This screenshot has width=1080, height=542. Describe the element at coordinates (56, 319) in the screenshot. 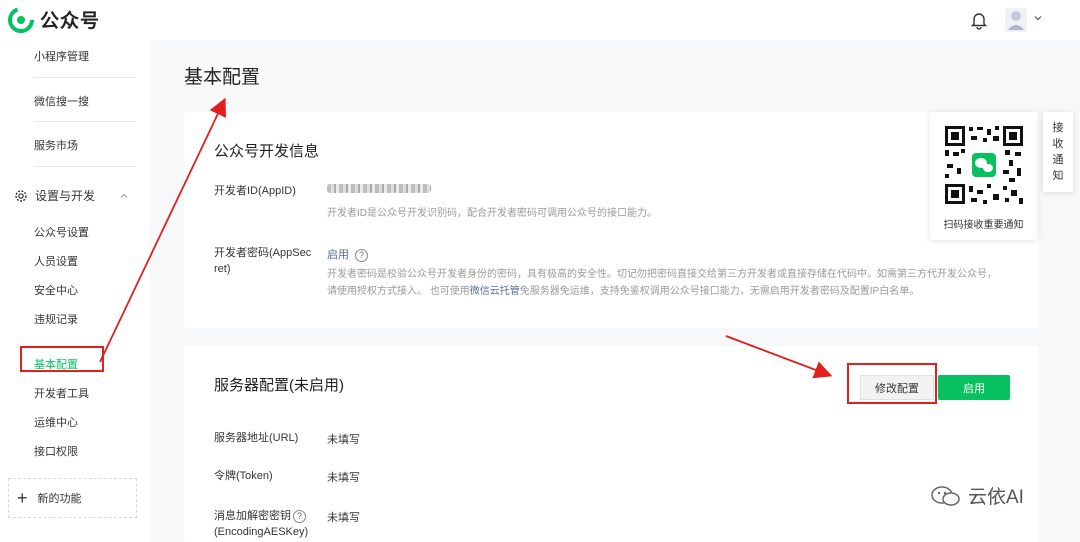

I see `sidebar-item-violations: 违规记录` at that location.